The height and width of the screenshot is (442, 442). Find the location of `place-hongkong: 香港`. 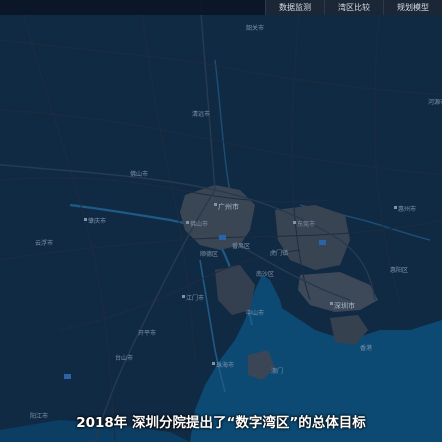

place-hongkong: 香港 is located at coordinates (366, 348).